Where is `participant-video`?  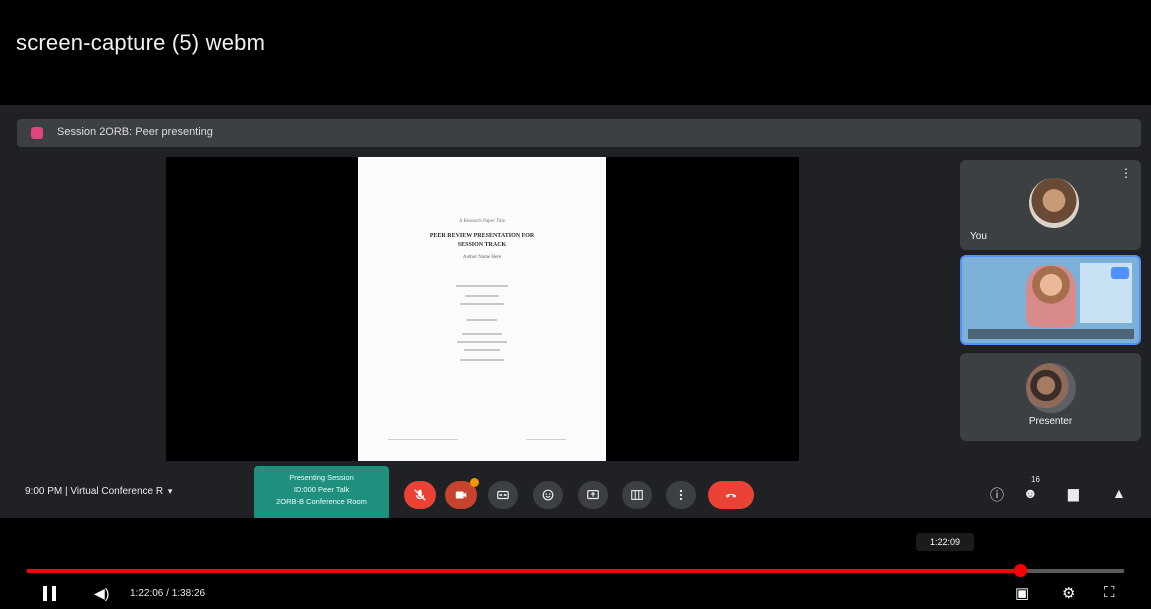
participant-video is located at coordinates (1051, 296).